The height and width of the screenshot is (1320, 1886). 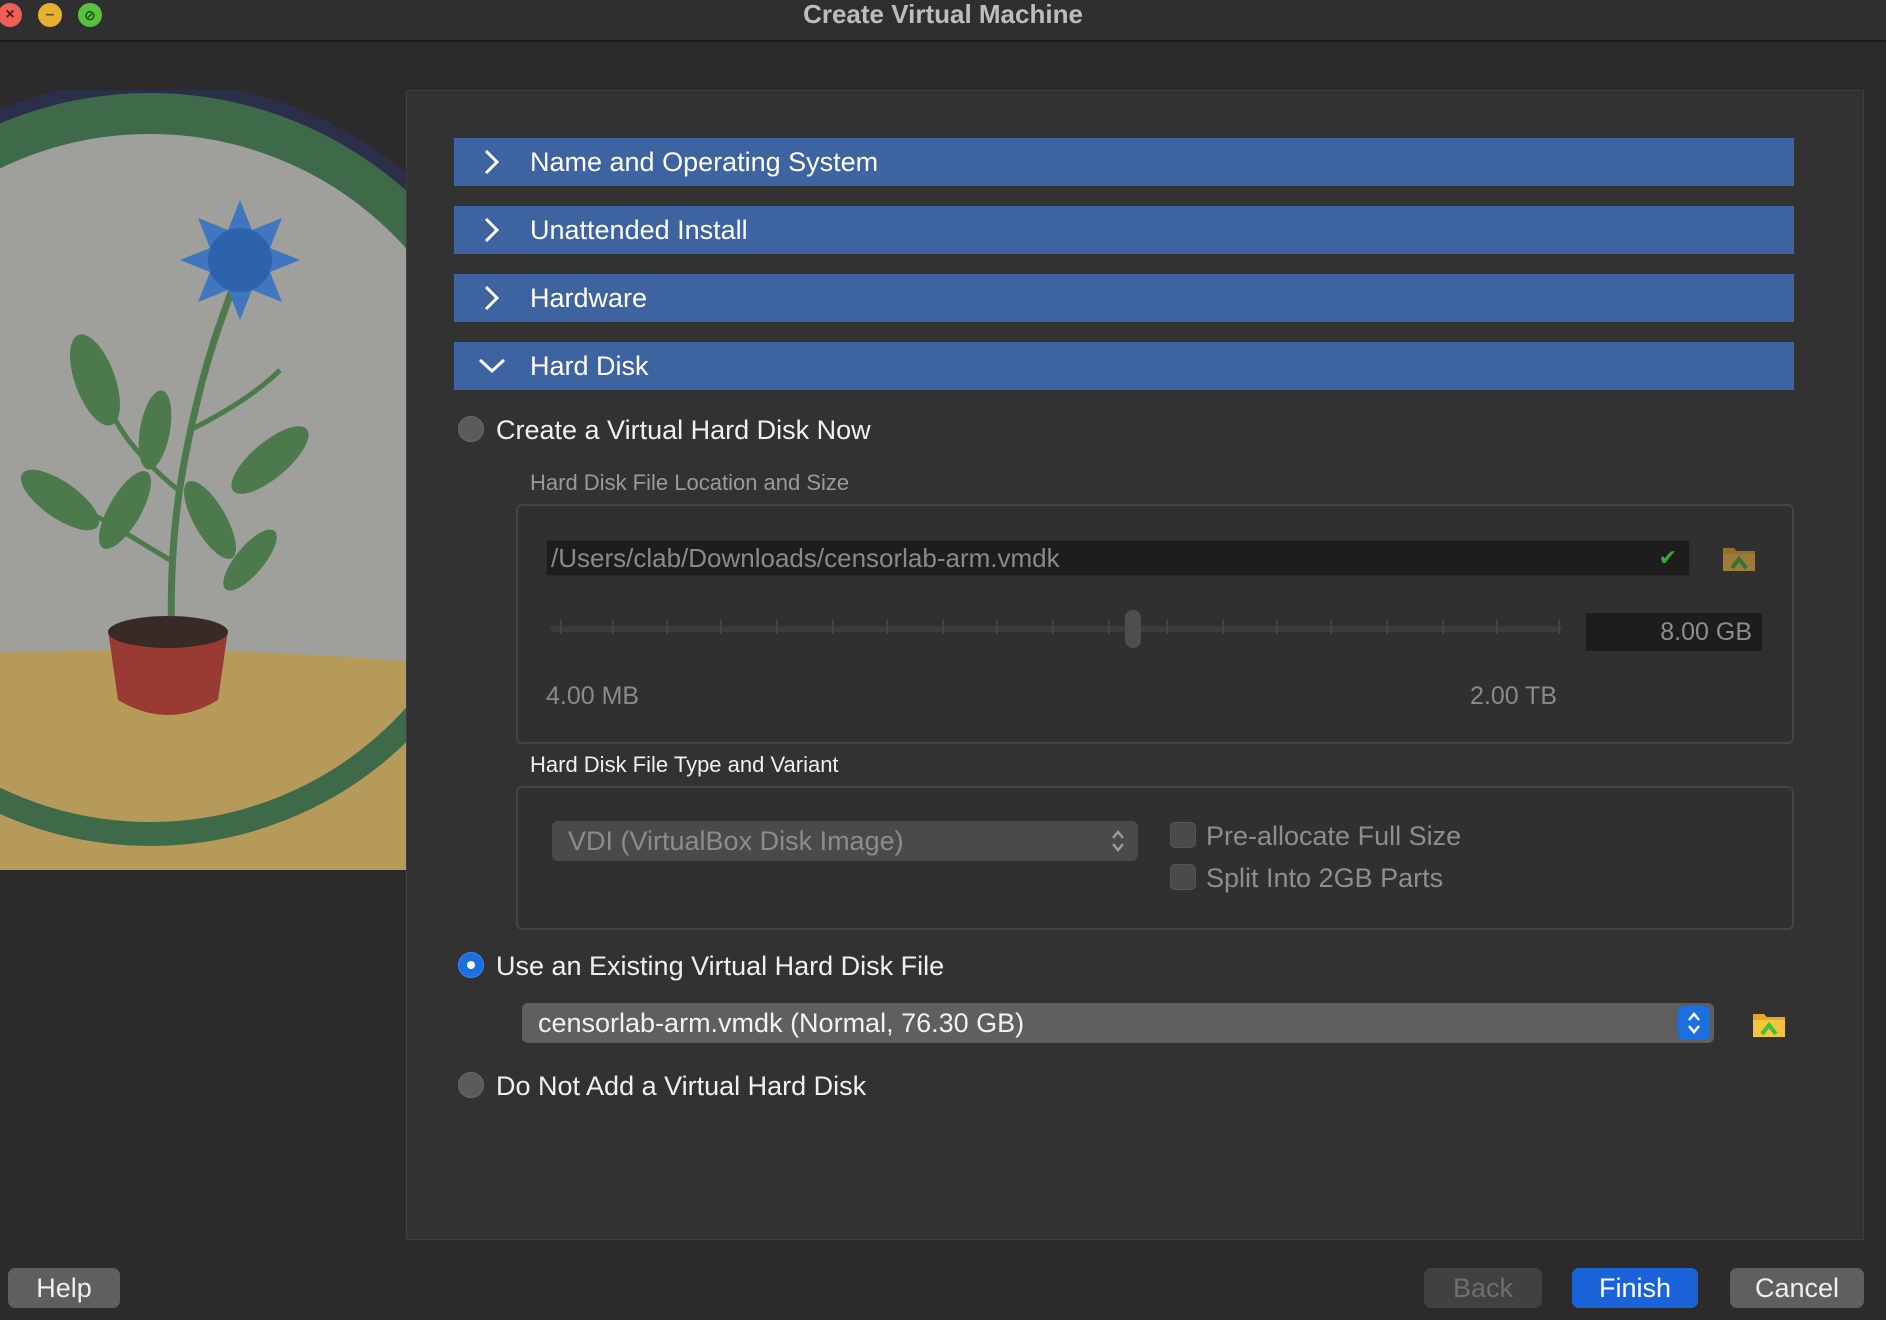 What do you see at coordinates (589, 366) in the screenshot?
I see `section-label: Hard Disk` at bounding box center [589, 366].